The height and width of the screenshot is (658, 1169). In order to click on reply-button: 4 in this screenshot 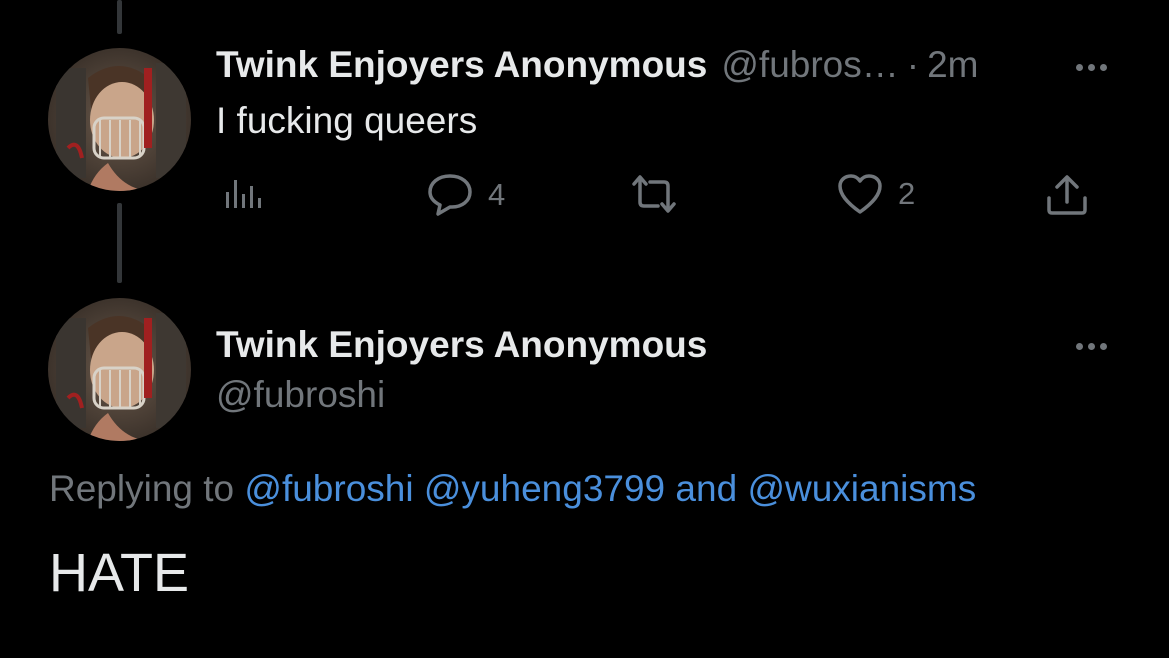, I will do `click(465, 195)`.